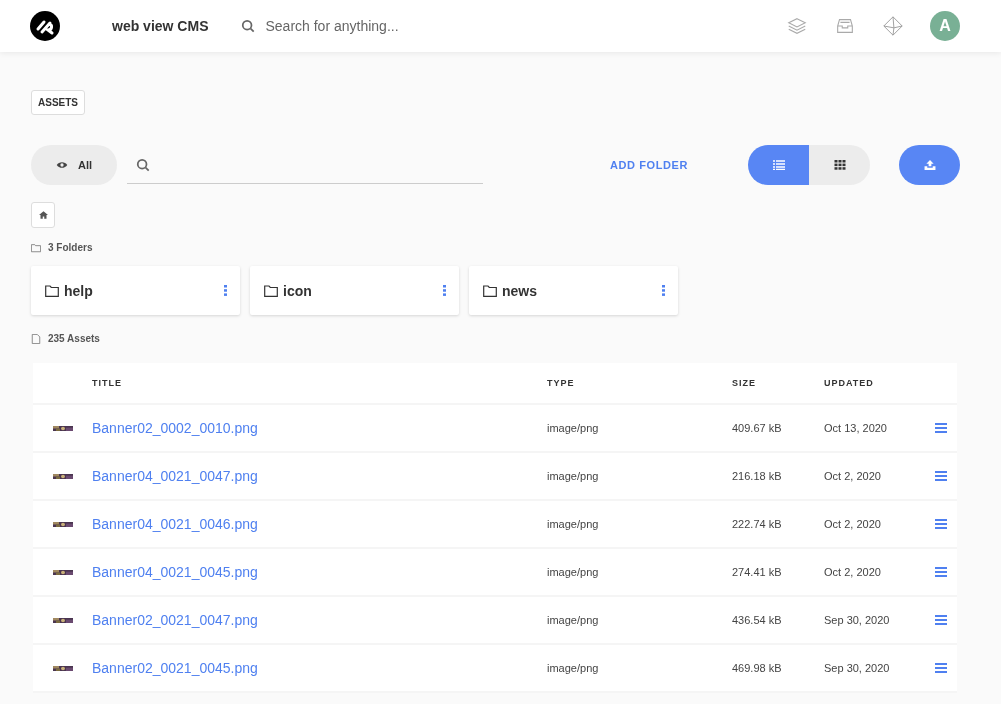 This screenshot has height=704, width=1001. Describe the element at coordinates (319, 428) in the screenshot. I see `asset-title-link: Banner02_0002_0010.png` at that location.